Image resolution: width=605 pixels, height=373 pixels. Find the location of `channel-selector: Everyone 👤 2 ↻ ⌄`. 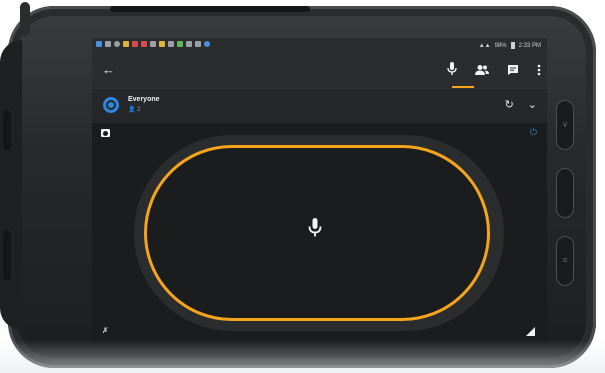

channel-selector: Everyone 👤 2 ↻ ⌄ is located at coordinates (319, 105).